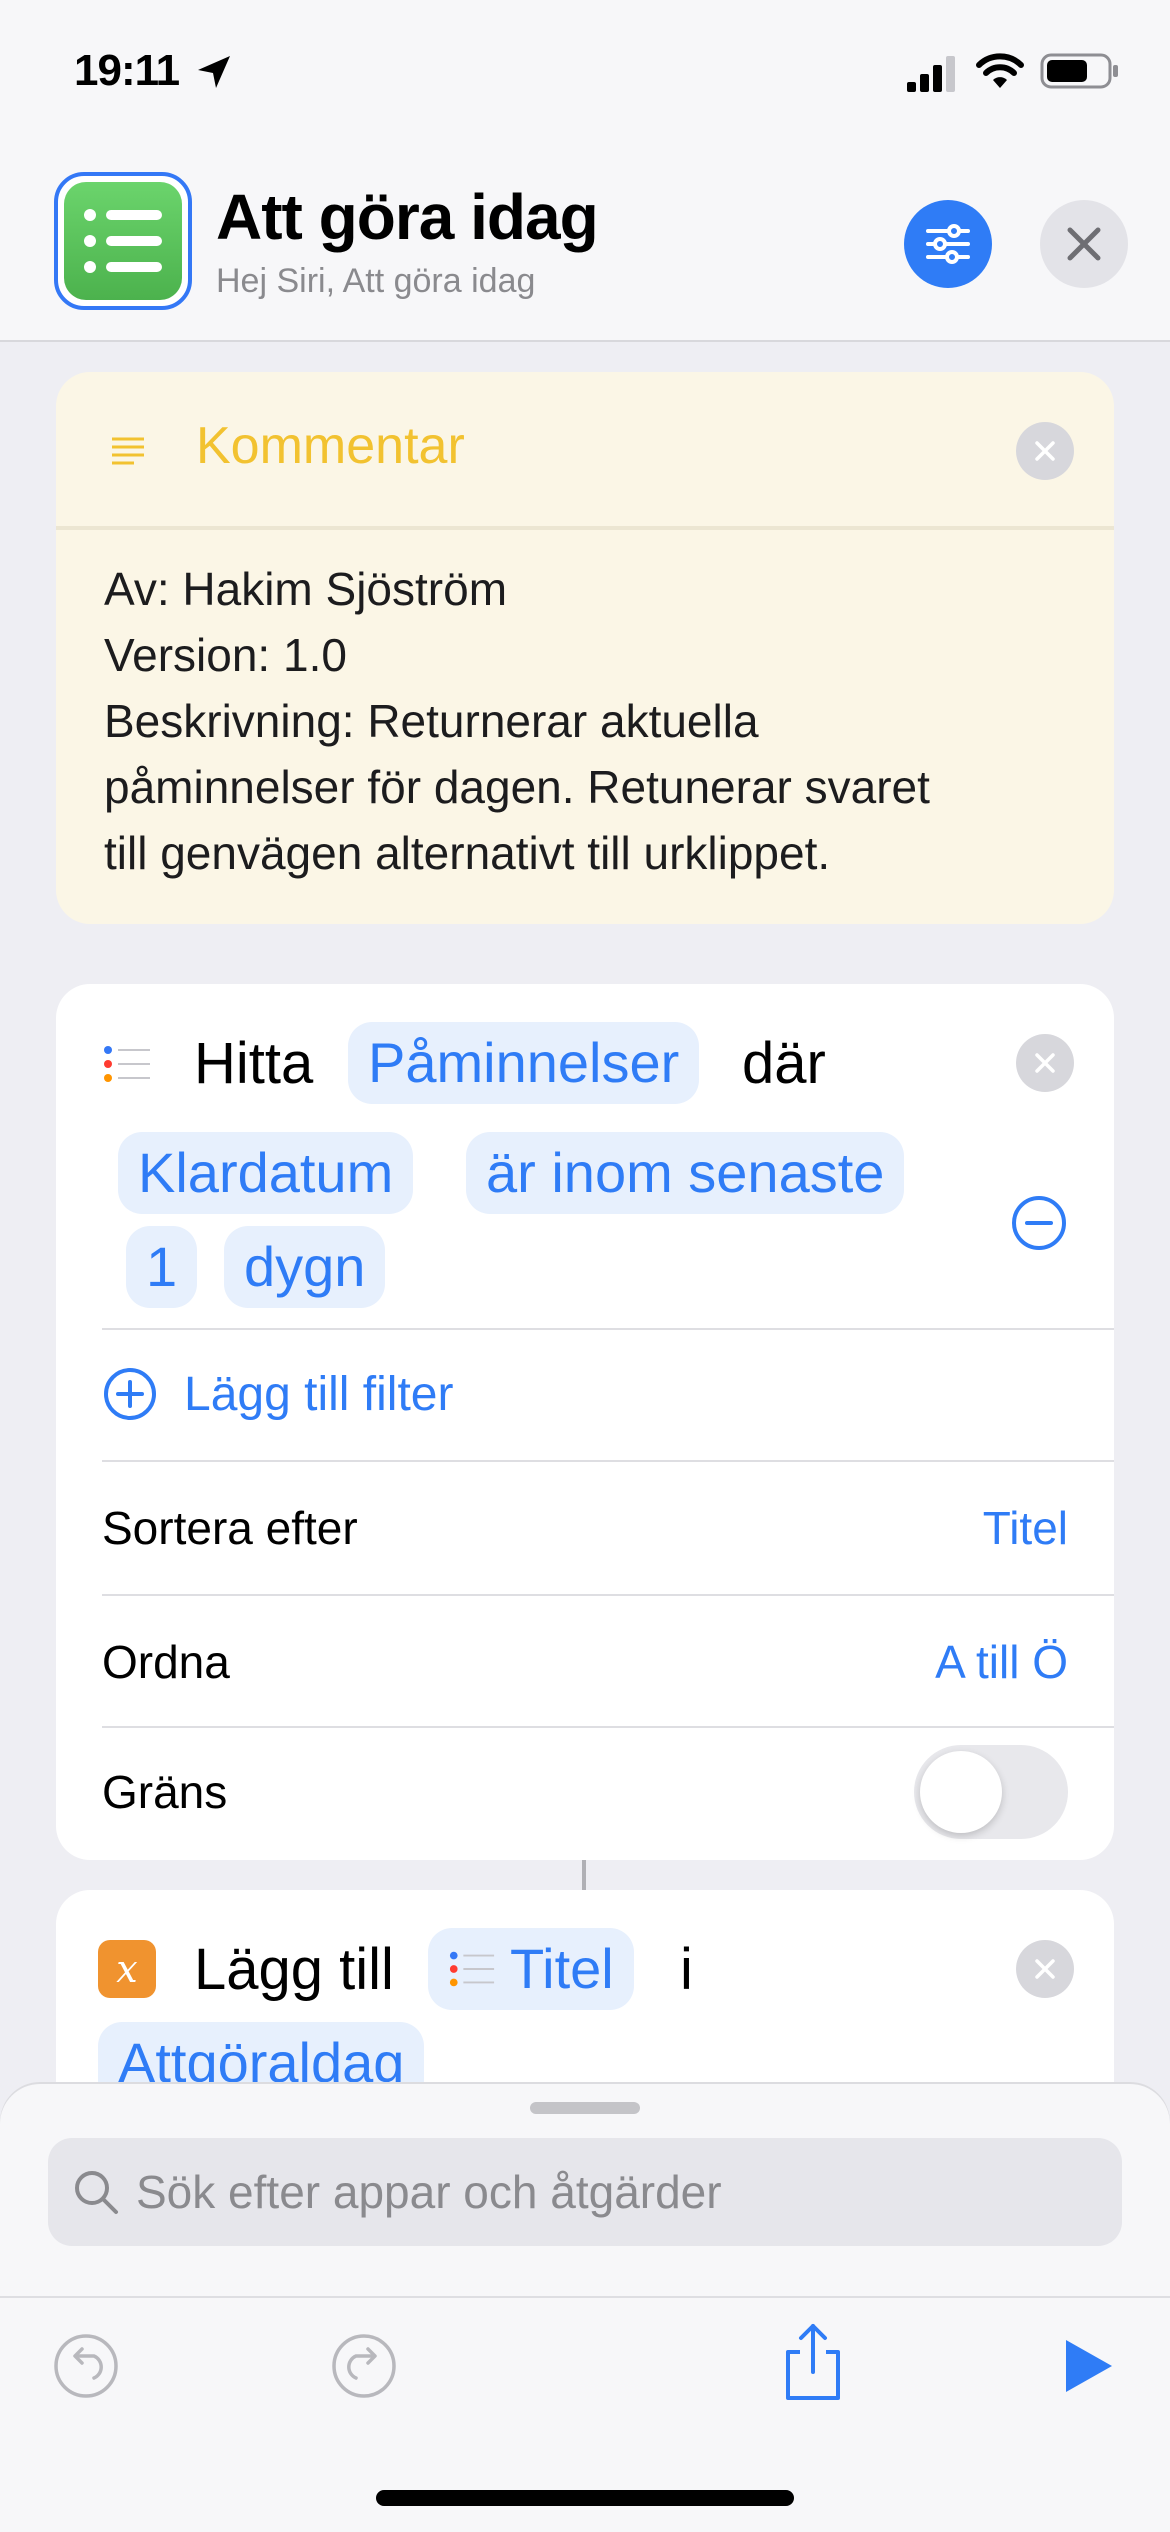 This screenshot has width=1170, height=2532. I want to click on remove-comment-button, so click(1045, 451).